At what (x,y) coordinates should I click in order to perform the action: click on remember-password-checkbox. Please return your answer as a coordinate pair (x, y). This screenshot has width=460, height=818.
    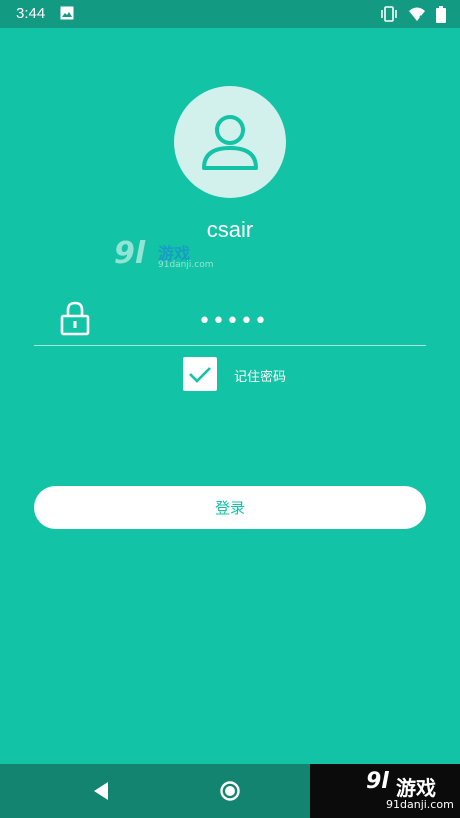
    Looking at the image, I should click on (200, 374).